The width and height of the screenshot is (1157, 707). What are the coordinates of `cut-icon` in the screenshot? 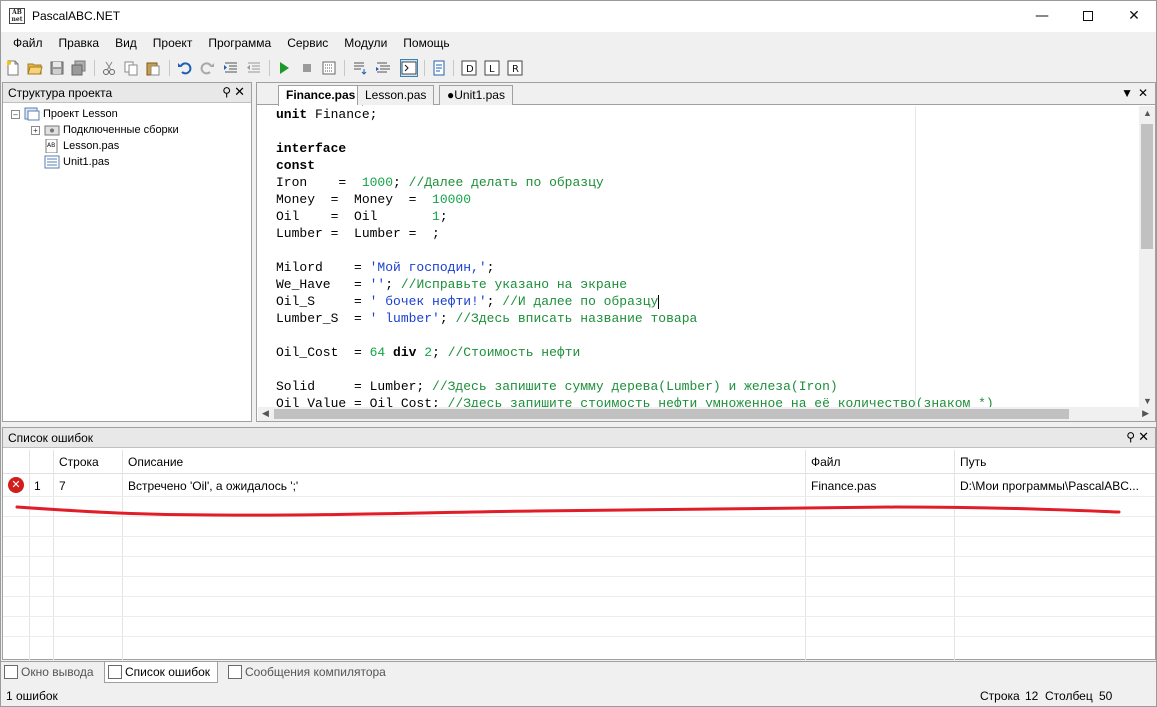 It's located at (109, 68).